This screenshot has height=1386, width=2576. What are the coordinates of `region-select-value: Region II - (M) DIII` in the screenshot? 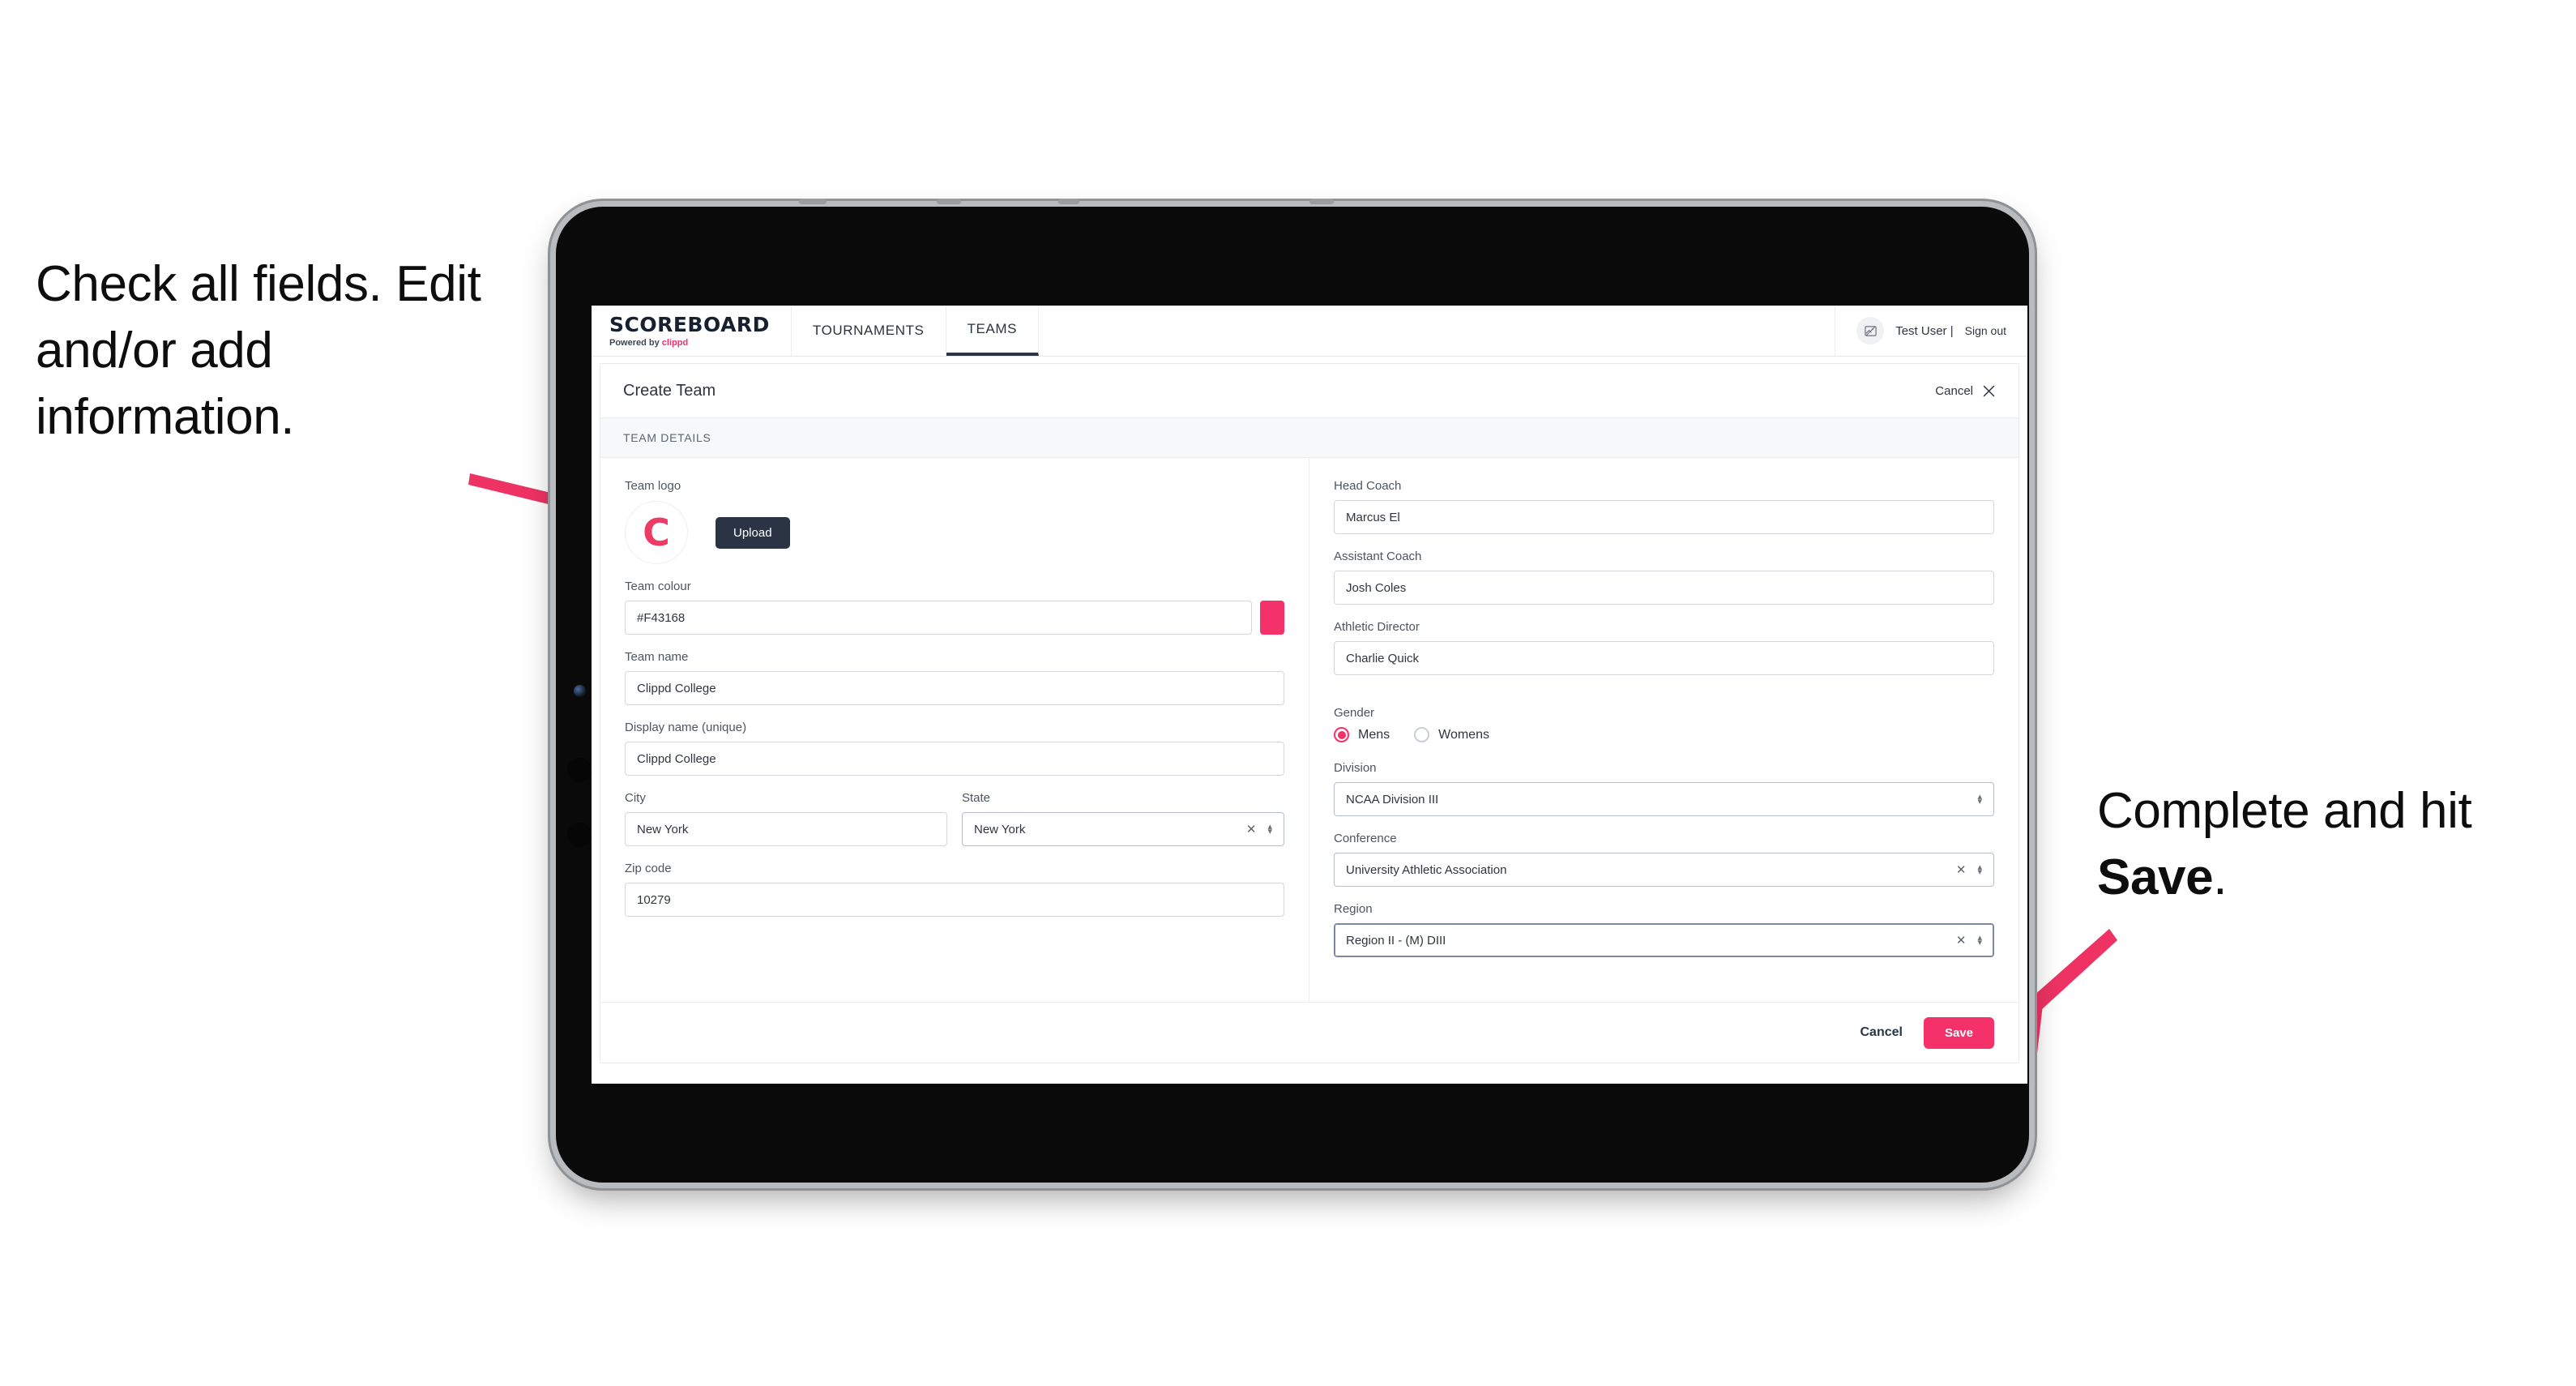 It's located at (1396, 940).